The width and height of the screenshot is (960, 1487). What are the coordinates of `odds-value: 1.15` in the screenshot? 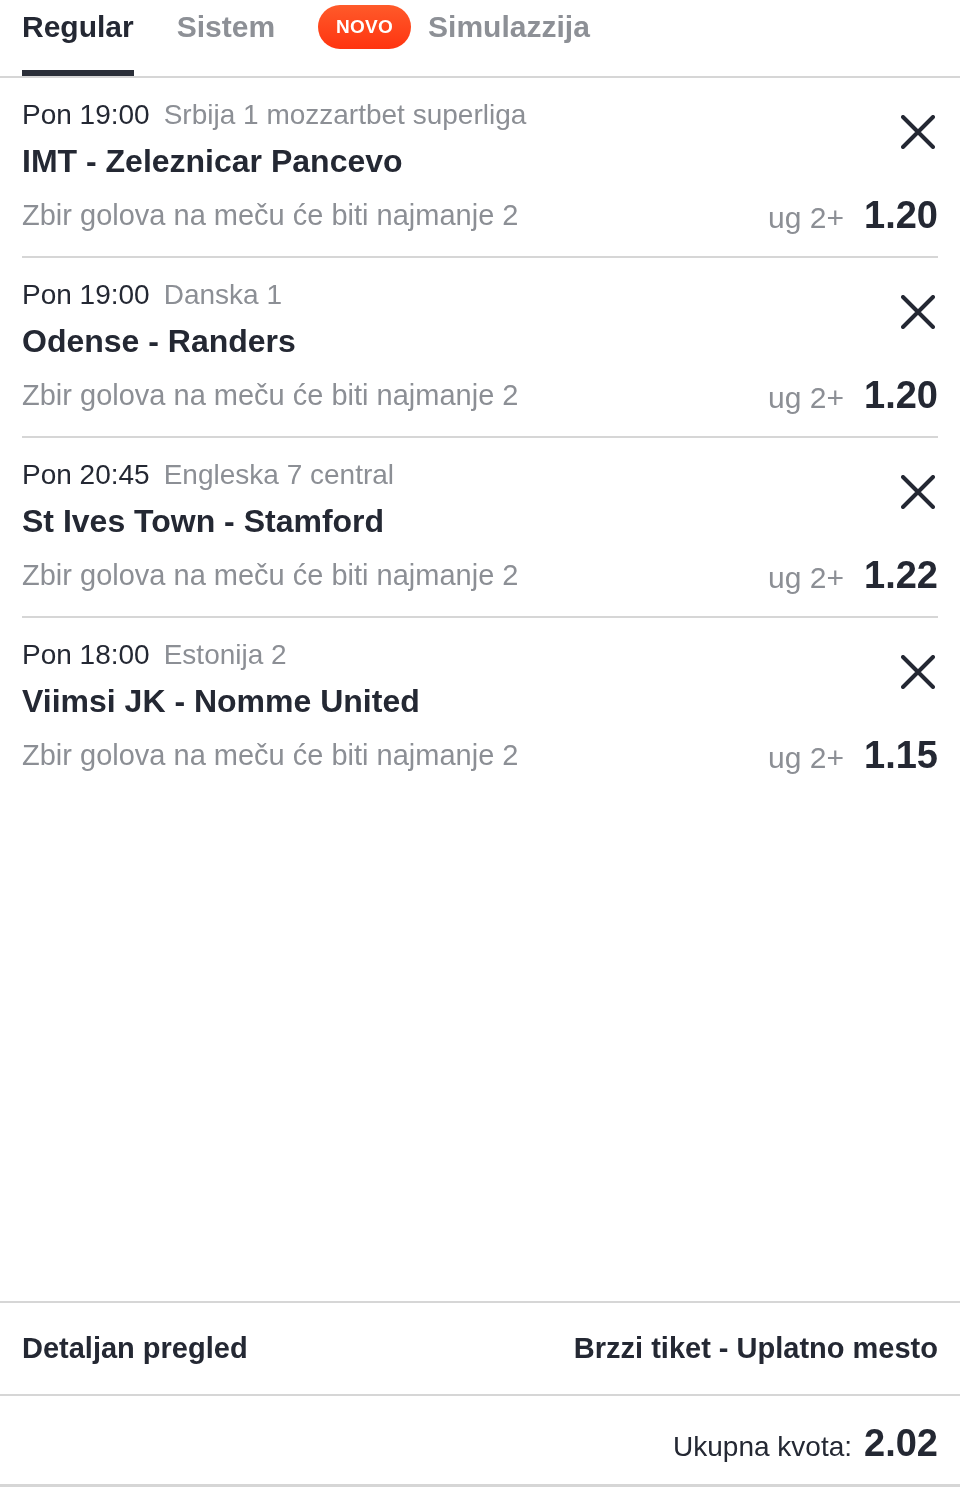 It's located at (901, 755).